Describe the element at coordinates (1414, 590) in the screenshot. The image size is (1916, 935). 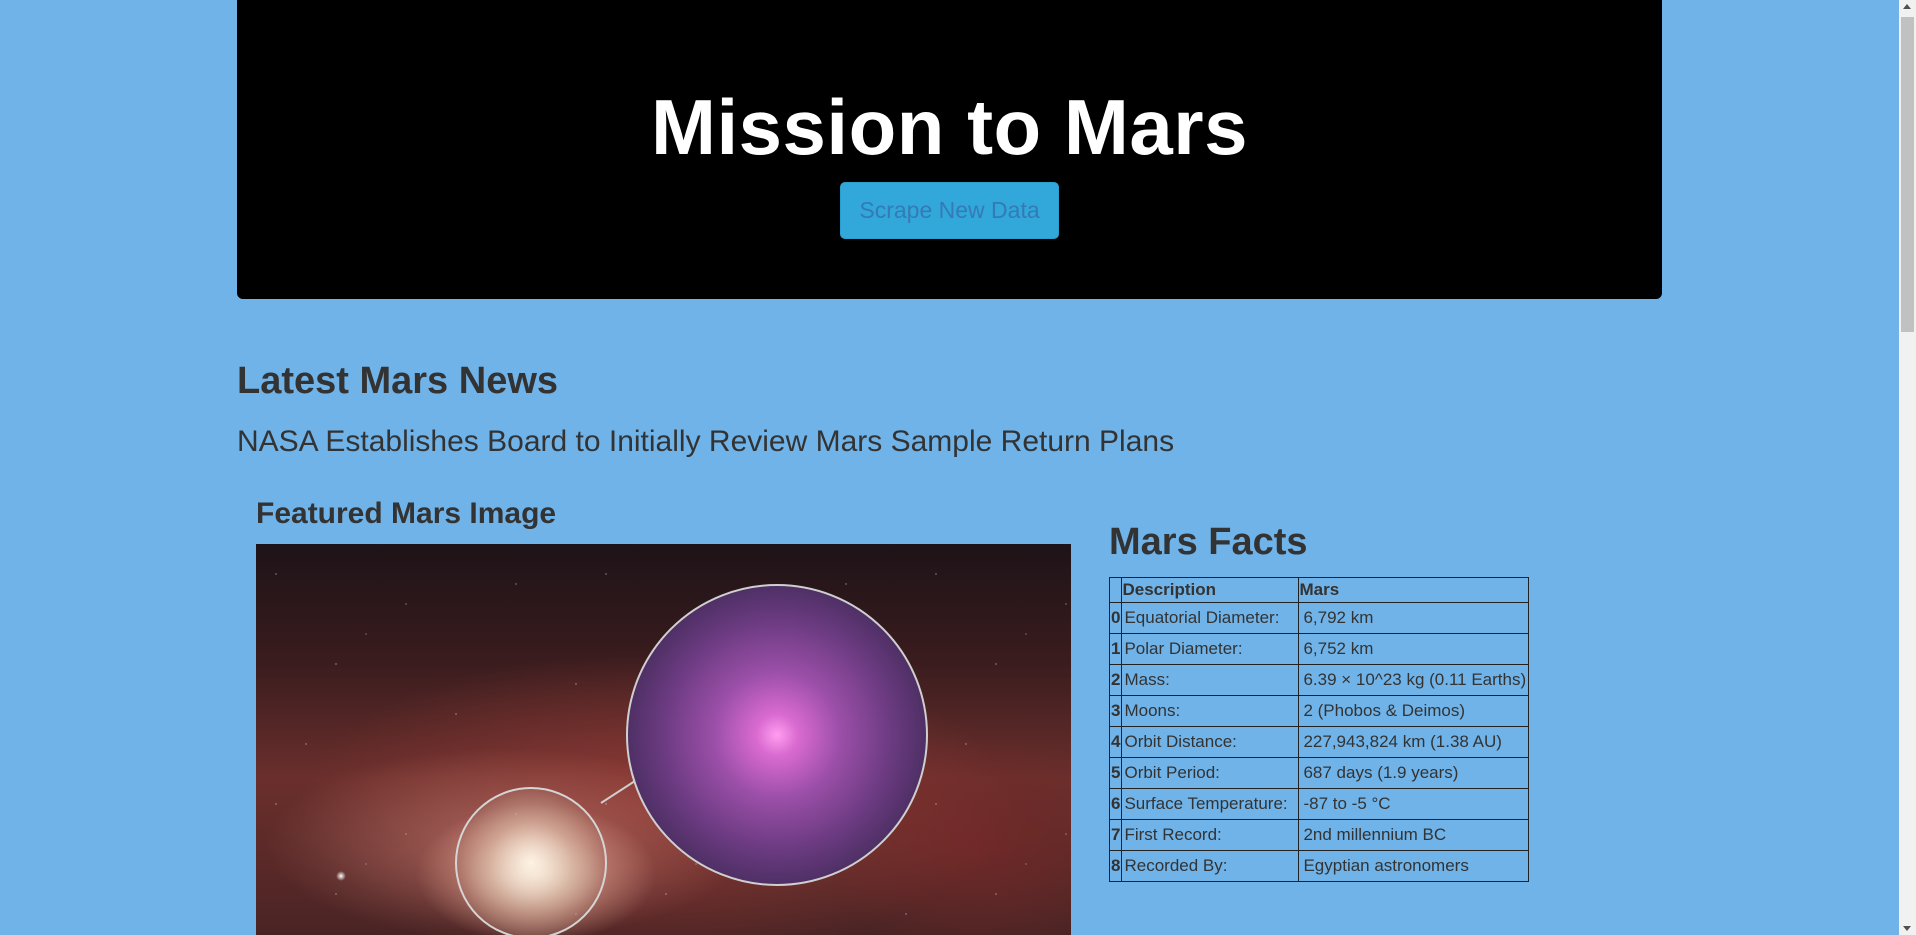
I see `column-header-mars: Mars` at that location.